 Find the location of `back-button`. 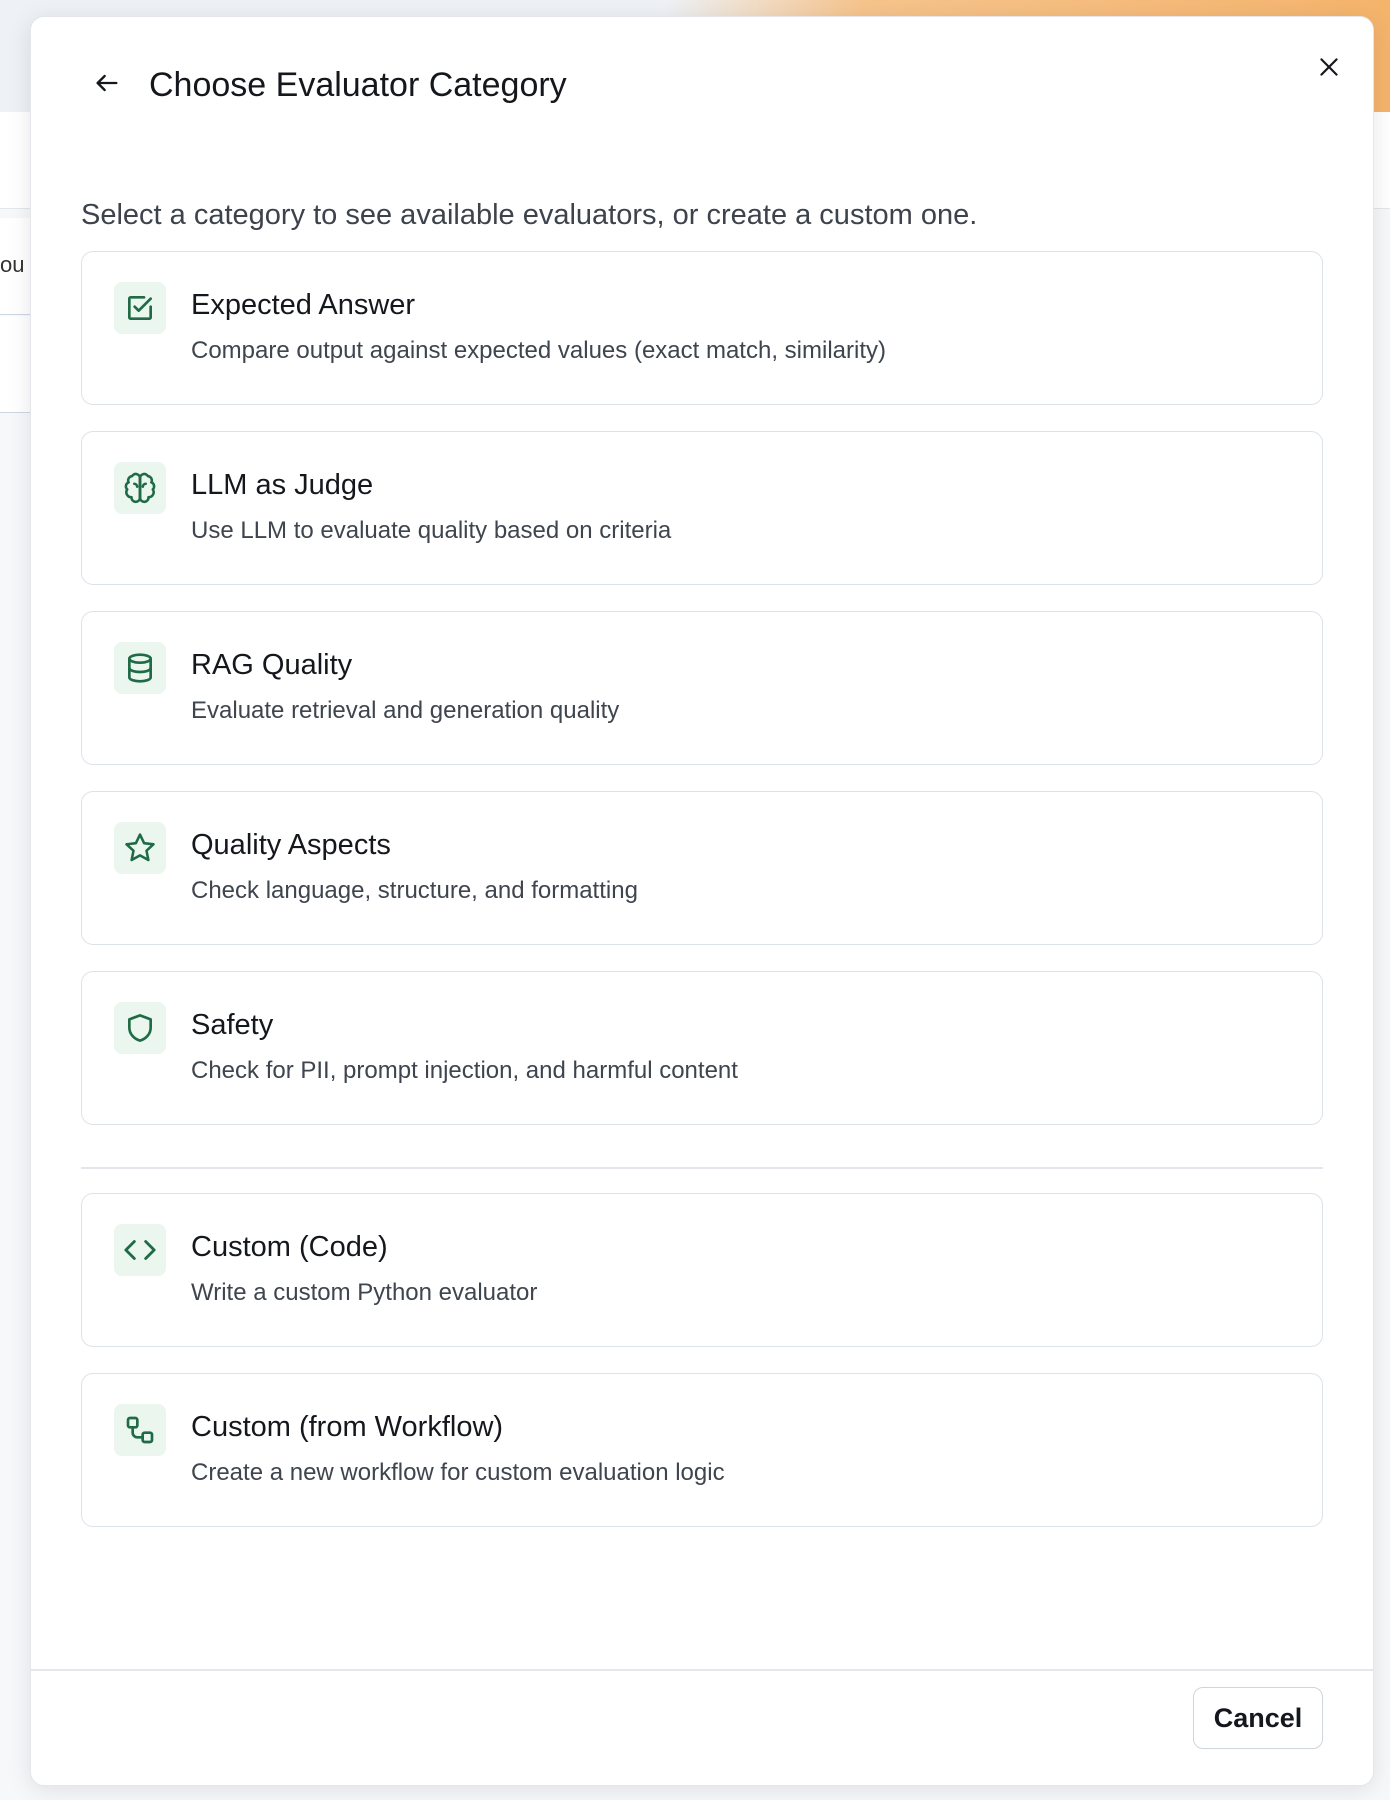

back-button is located at coordinates (107, 83).